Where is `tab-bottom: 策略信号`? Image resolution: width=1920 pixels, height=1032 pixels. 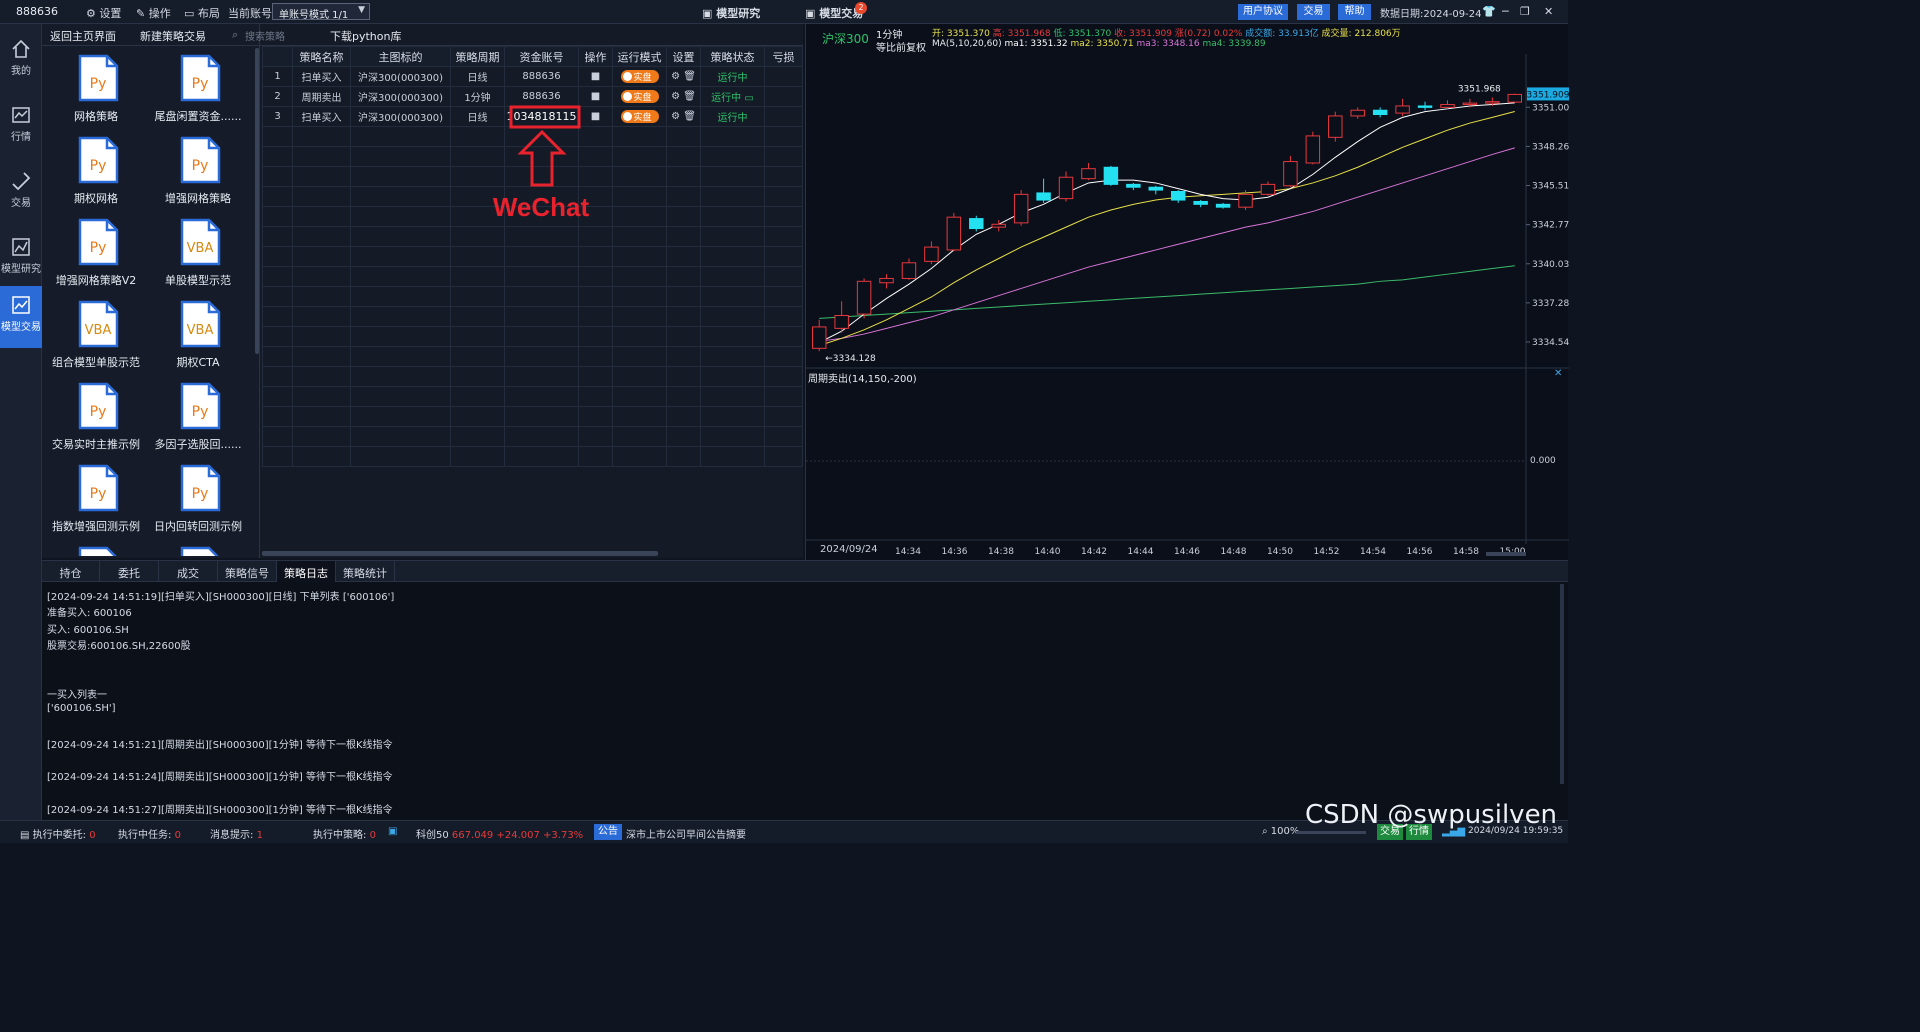 tab-bottom: 策略信号 is located at coordinates (247, 571).